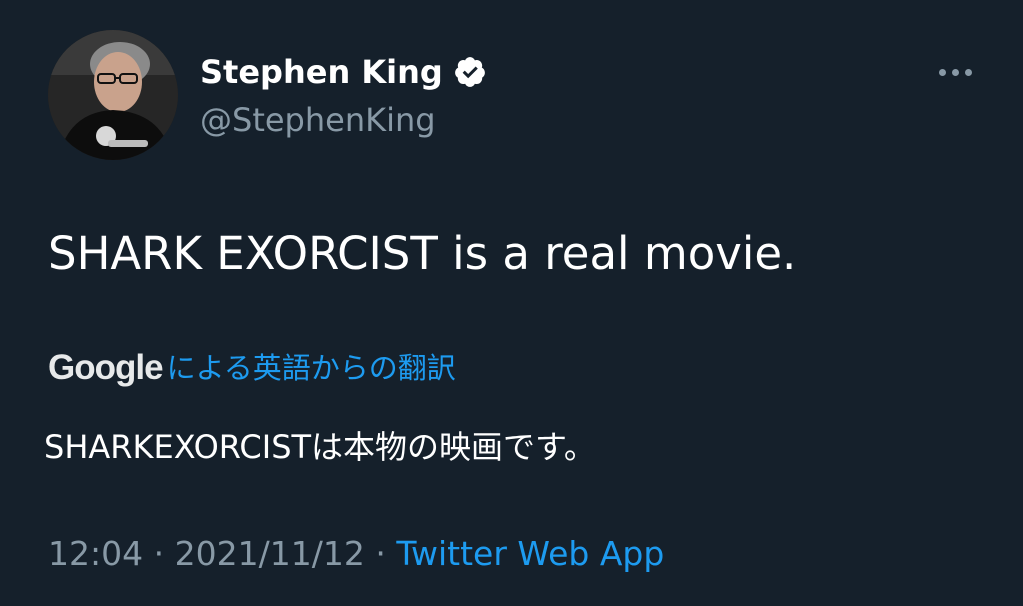 This screenshot has width=1023, height=606. Describe the element at coordinates (422, 253) in the screenshot. I see `tweet-text: SHARK EXORCIST is a real movie.` at that location.